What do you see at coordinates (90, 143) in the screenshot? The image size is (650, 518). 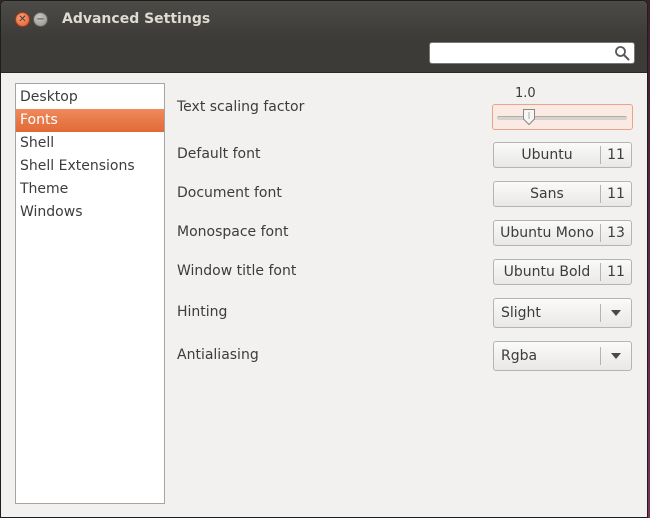 I see `sidebar-item-shell: Shell` at bounding box center [90, 143].